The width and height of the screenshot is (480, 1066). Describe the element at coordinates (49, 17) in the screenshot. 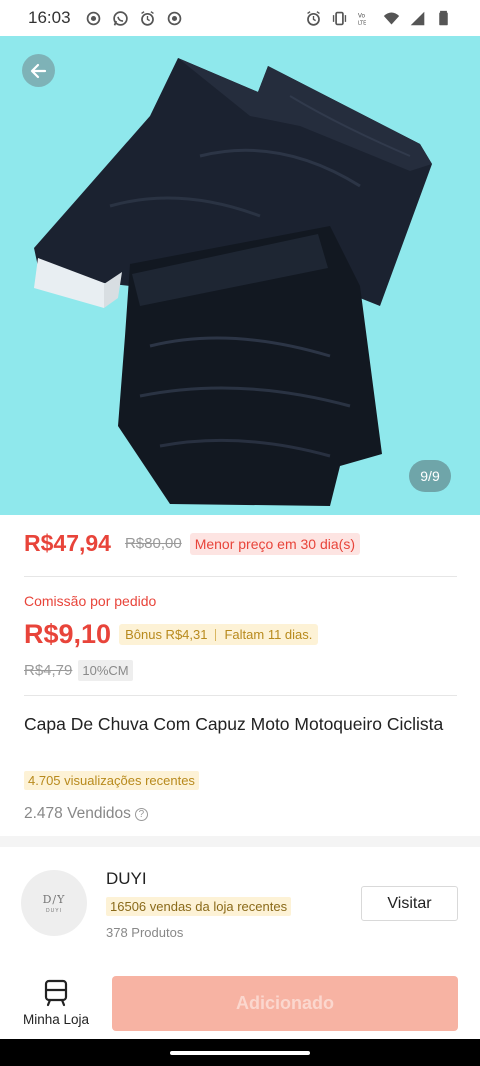

I see `status-time: 16:03` at that location.